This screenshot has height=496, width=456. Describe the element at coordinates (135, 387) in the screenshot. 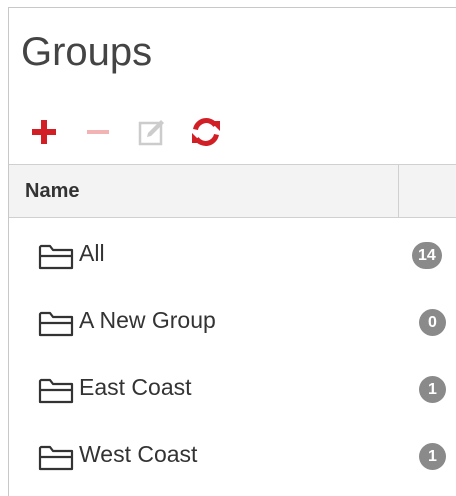

I see `group-name: East Coast` at that location.